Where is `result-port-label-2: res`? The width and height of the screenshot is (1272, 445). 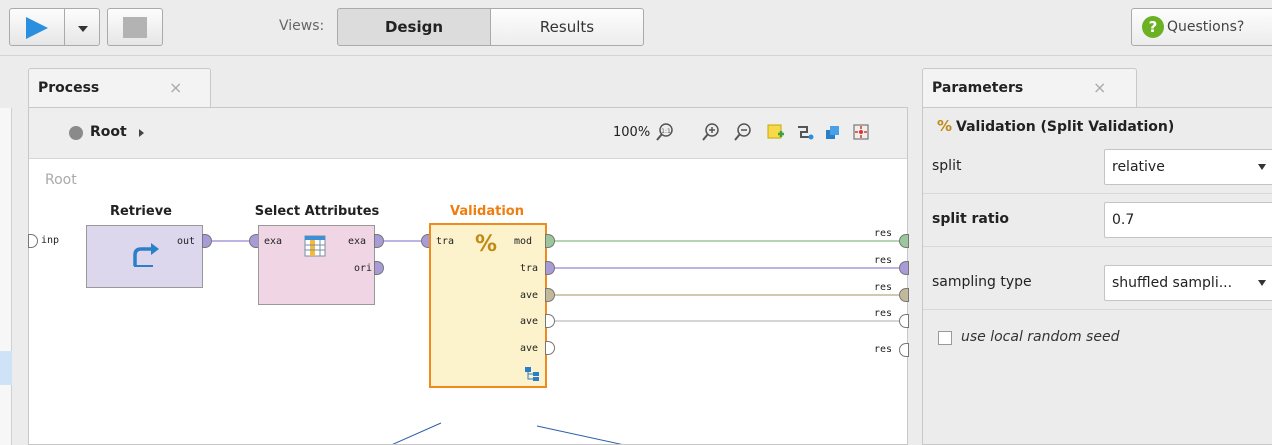
result-port-label-2: res is located at coordinates (883, 287).